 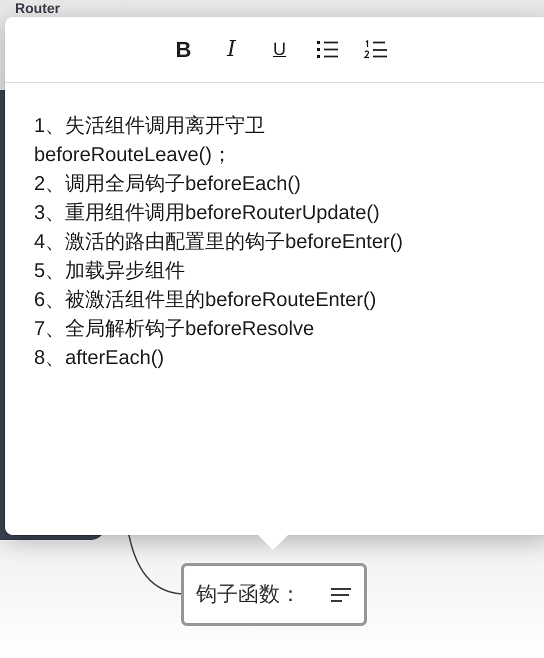 I want to click on note-line: 2、调用全局钩子beforeEach(), so click(x=168, y=184).